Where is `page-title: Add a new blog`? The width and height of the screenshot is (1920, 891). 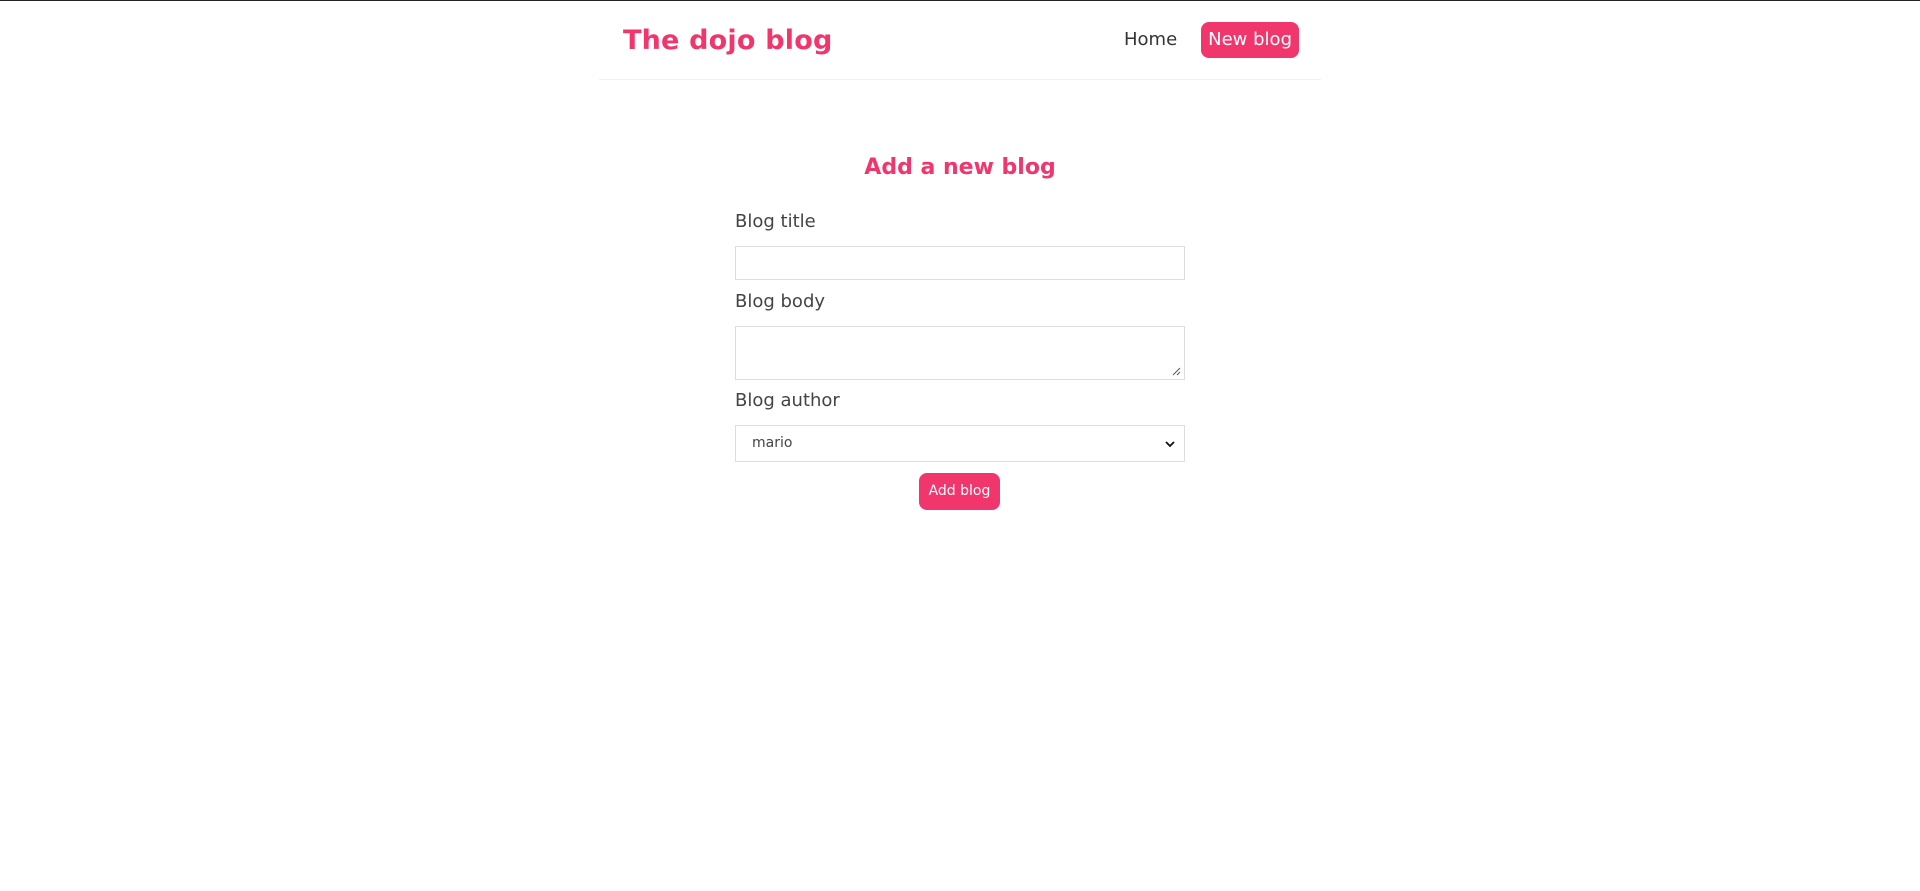
page-title: Add a new blog is located at coordinates (960, 167).